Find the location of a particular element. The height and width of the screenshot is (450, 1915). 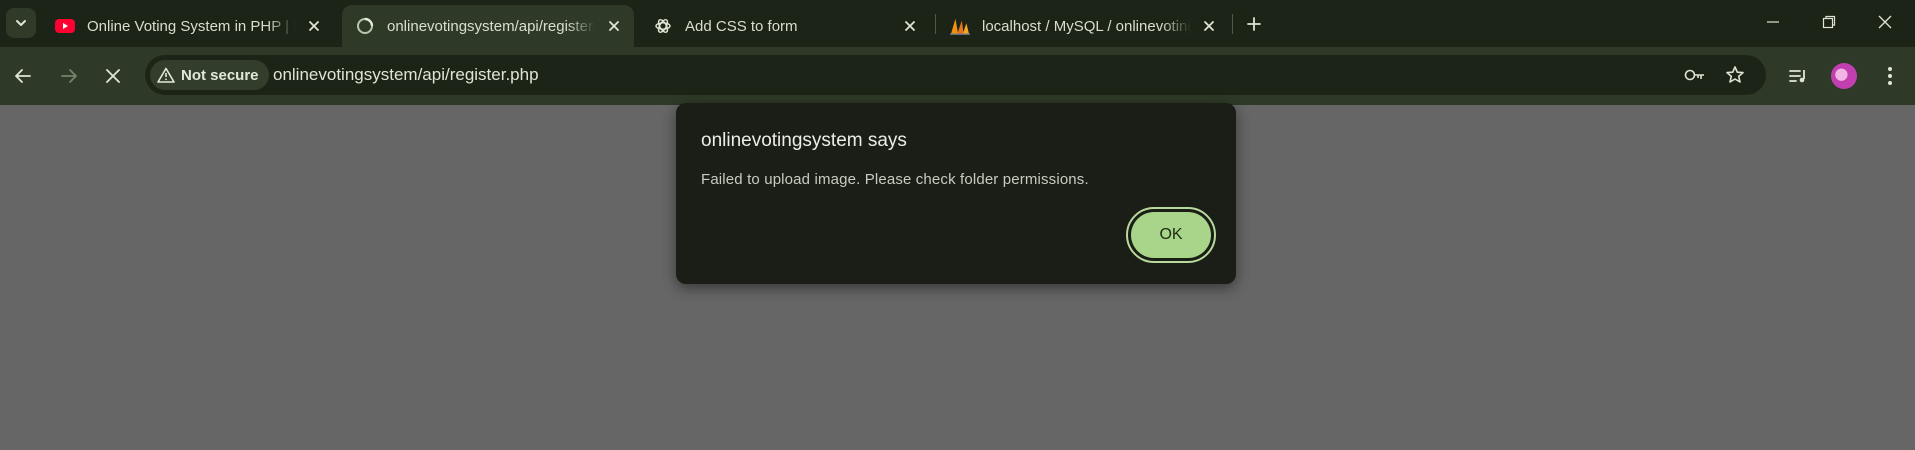

bookmark-button is located at coordinates (1735, 75).